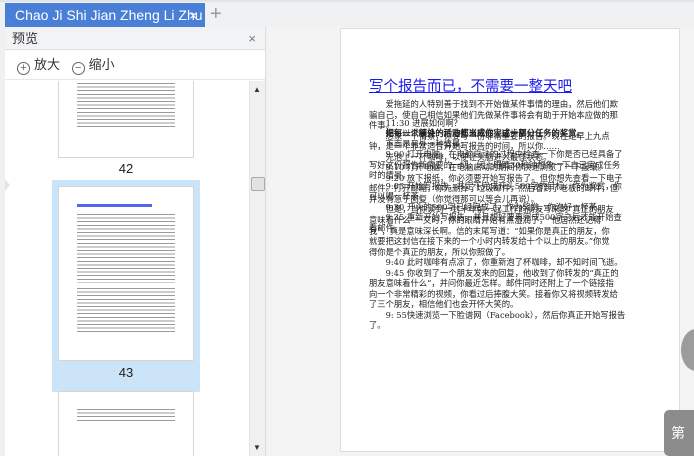 This screenshot has height=456, width=694. I want to click on scrollbar-thumb, so click(258, 184).